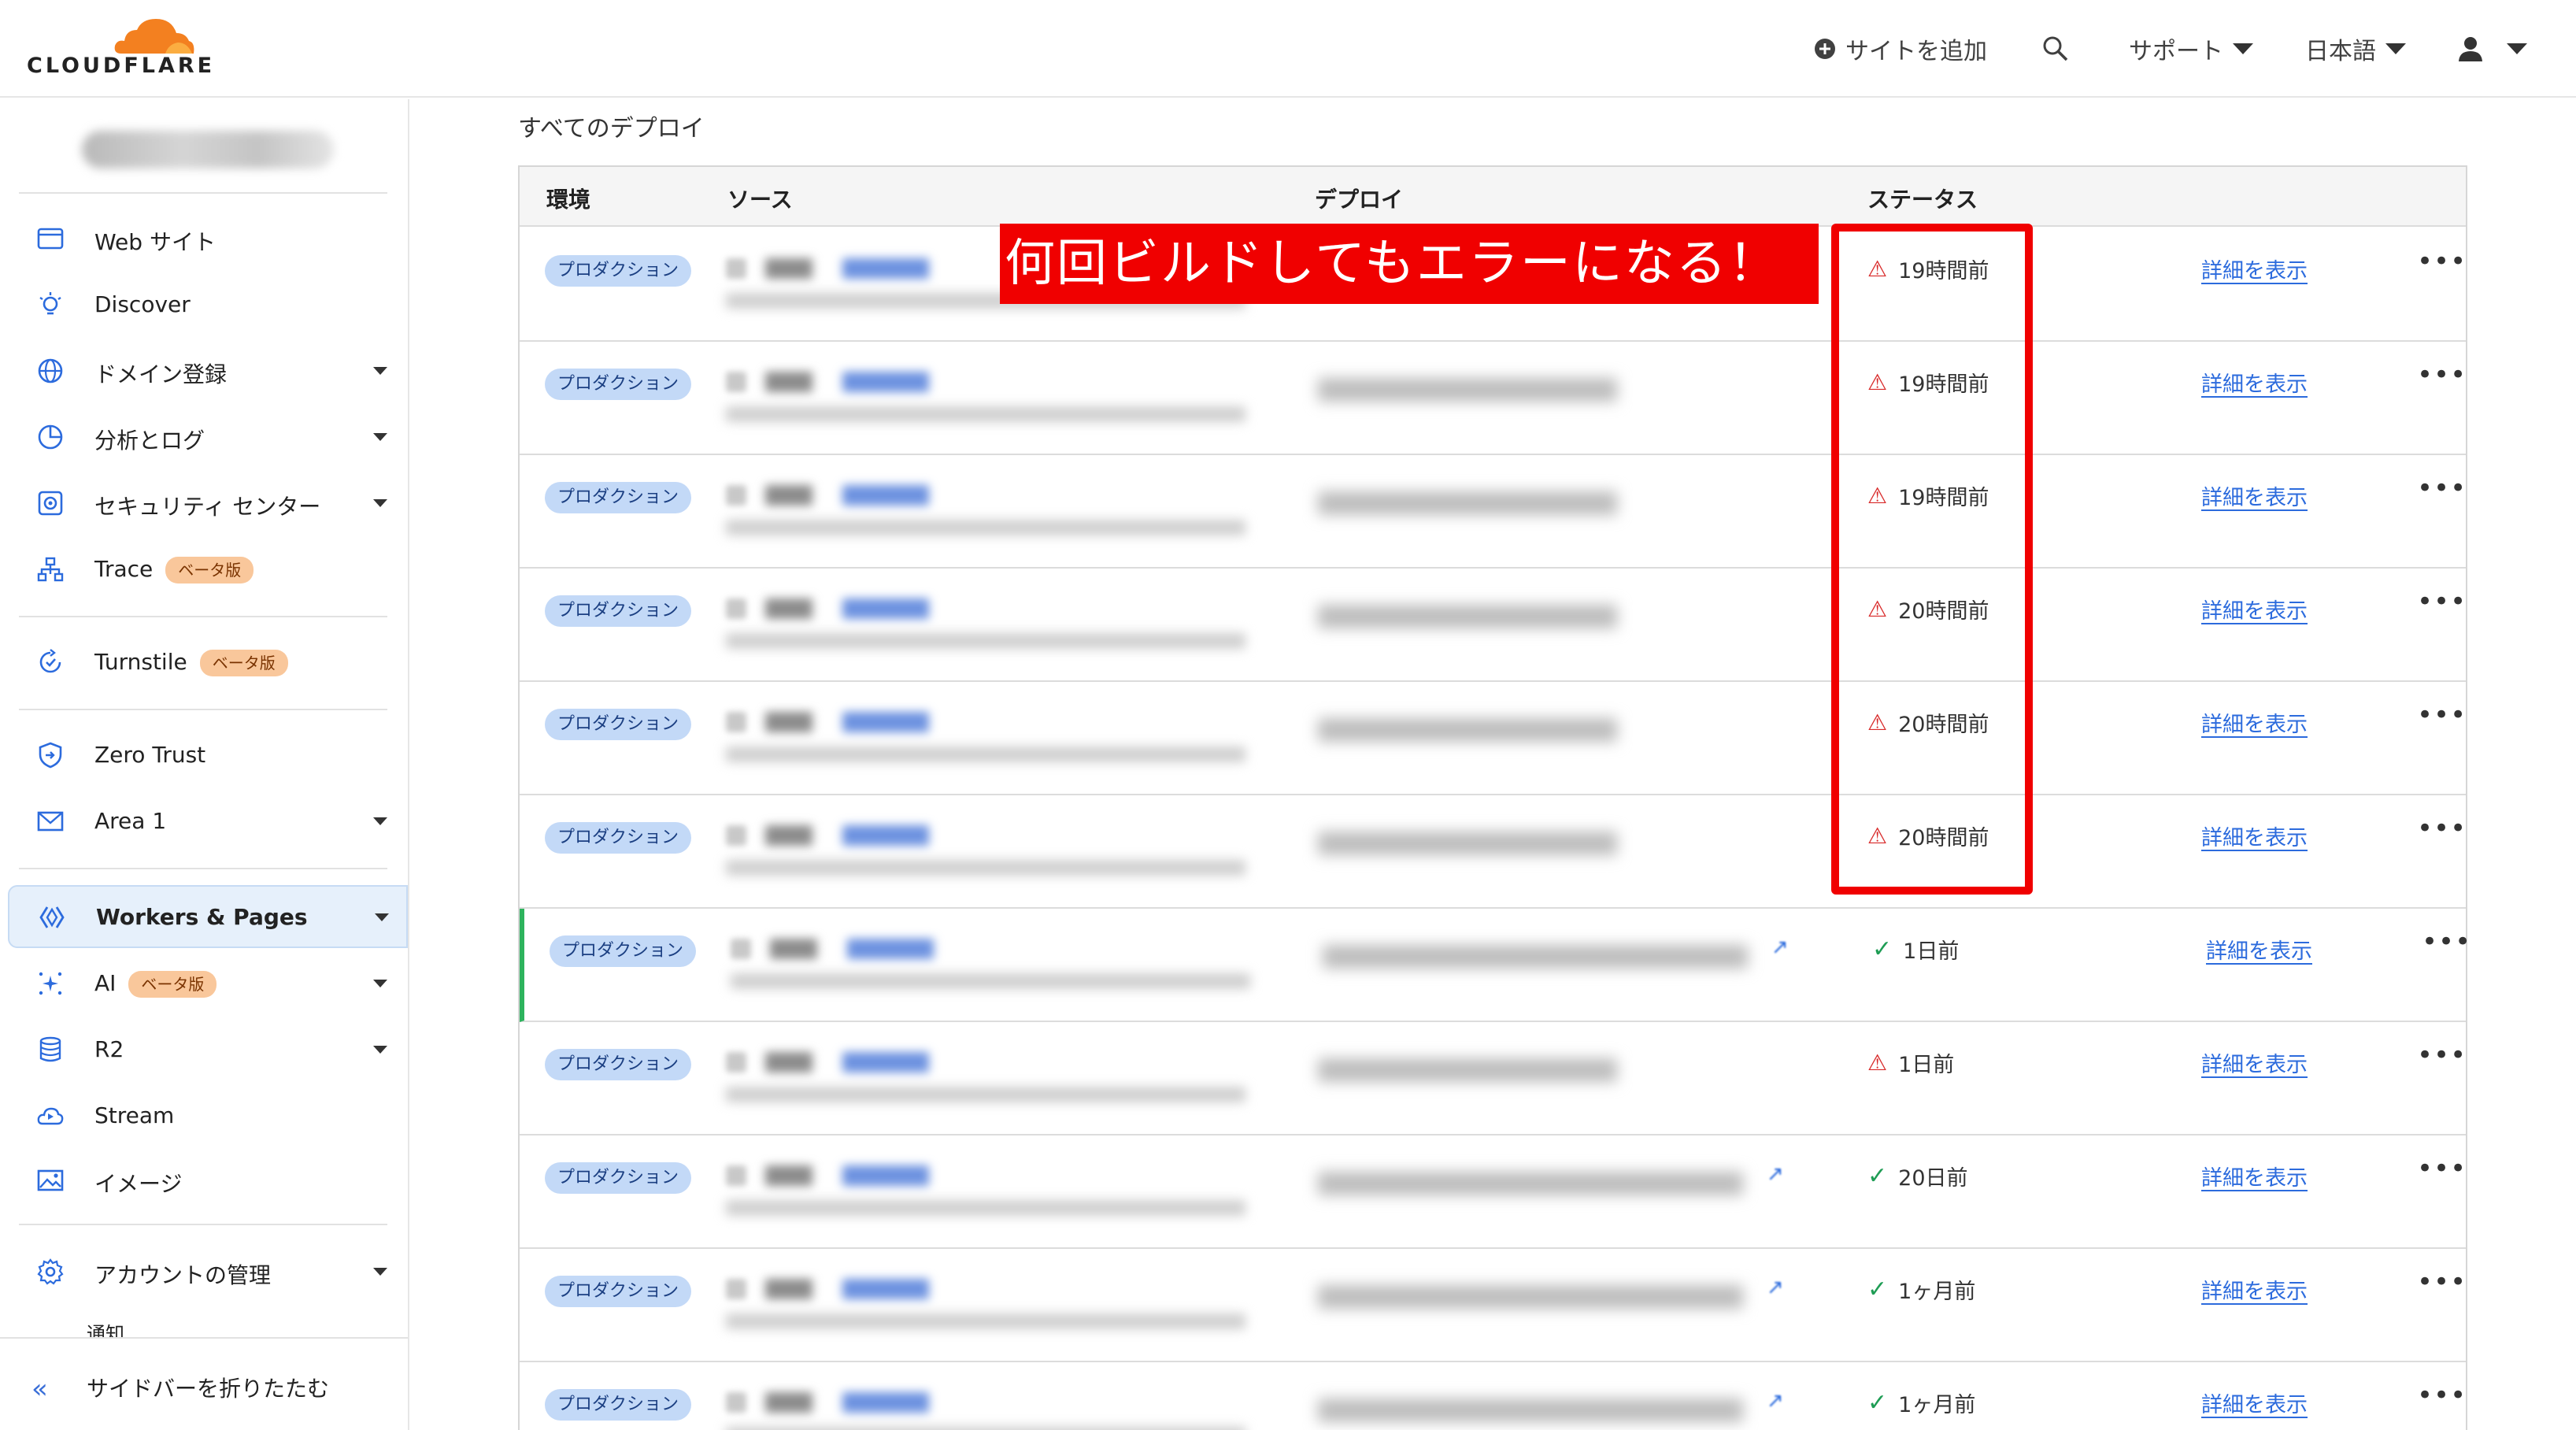 The width and height of the screenshot is (2576, 1430). I want to click on language-label: 日本語, so click(2340, 51).